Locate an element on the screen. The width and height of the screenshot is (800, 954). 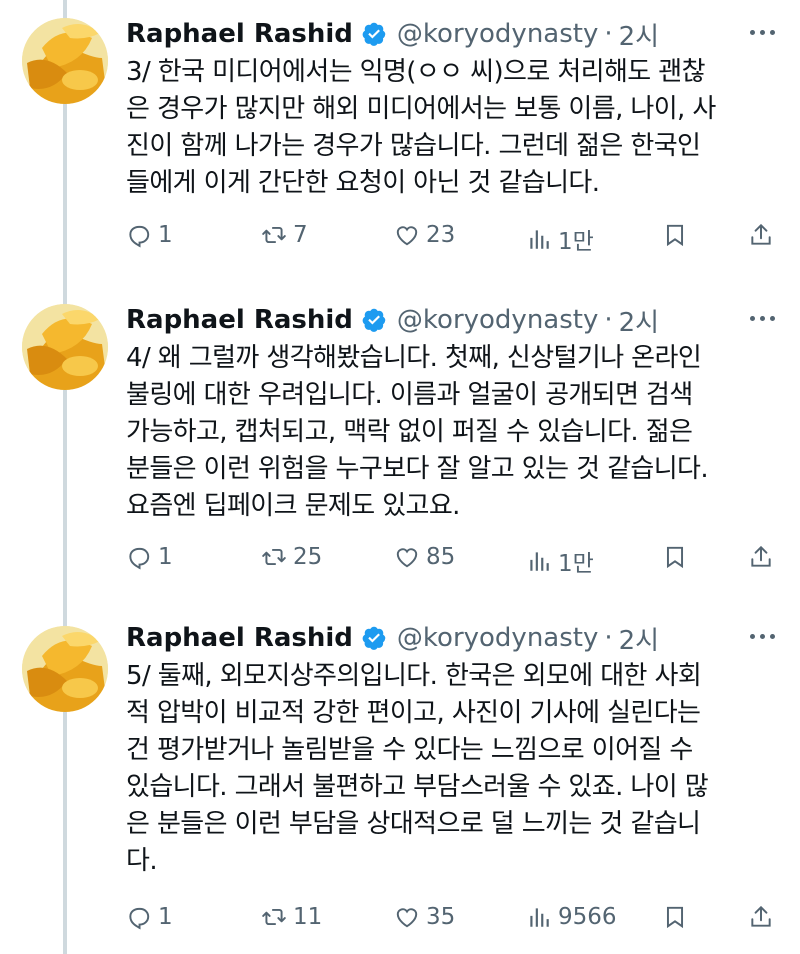
like-count: 35 is located at coordinates (441, 917).